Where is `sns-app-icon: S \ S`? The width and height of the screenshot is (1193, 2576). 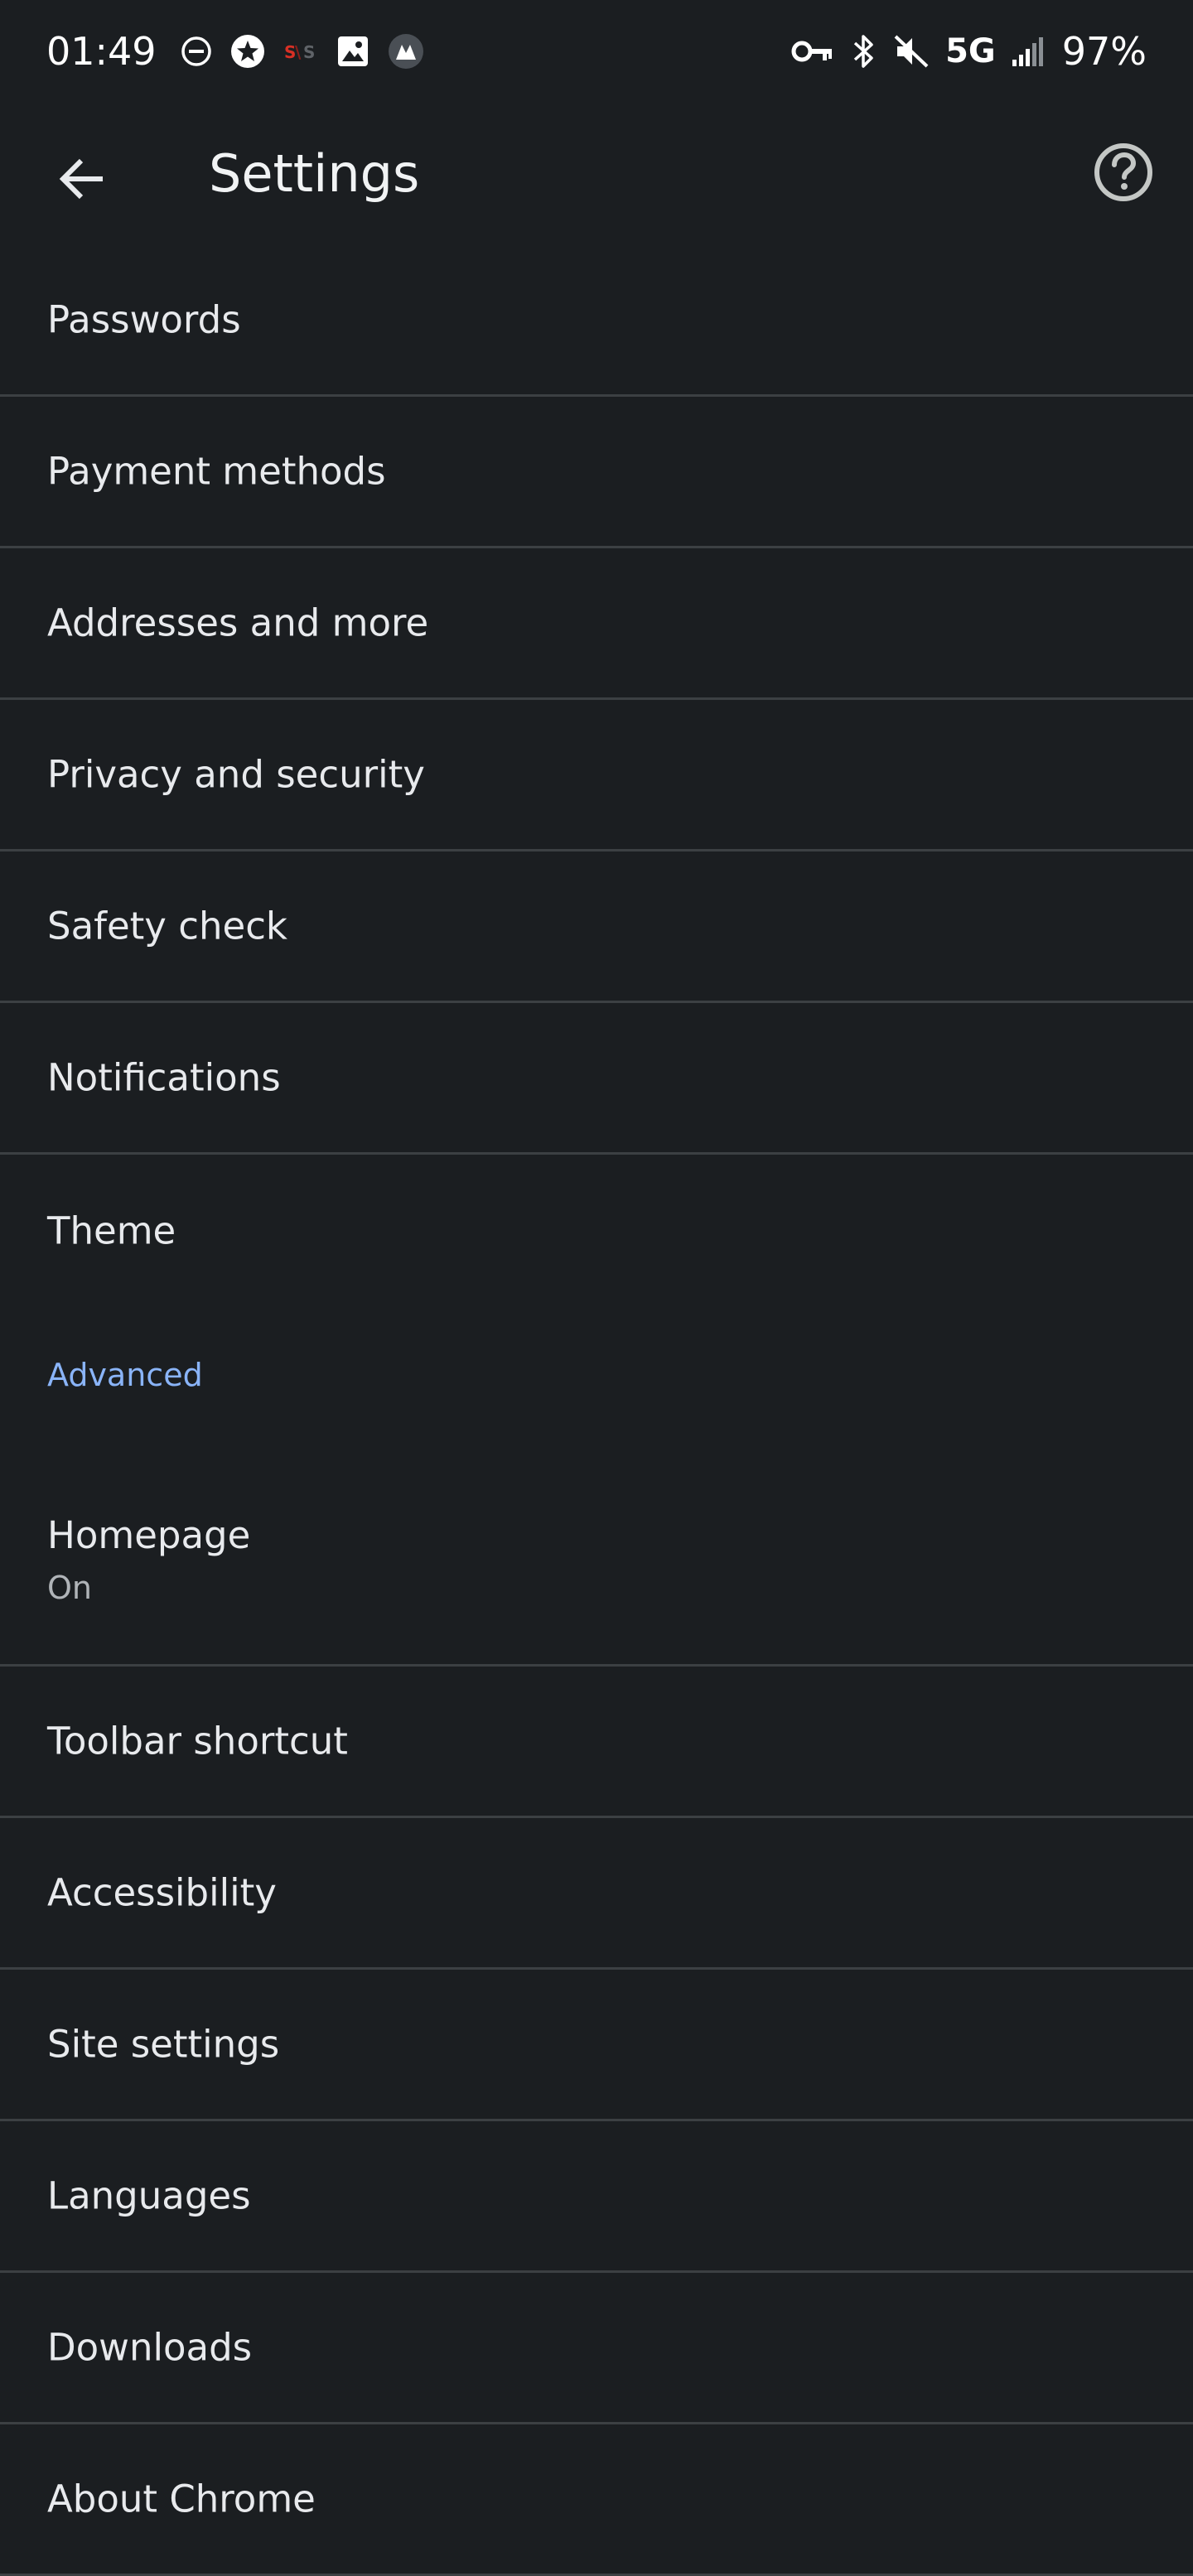
sns-app-icon: S \ S is located at coordinates (301, 51).